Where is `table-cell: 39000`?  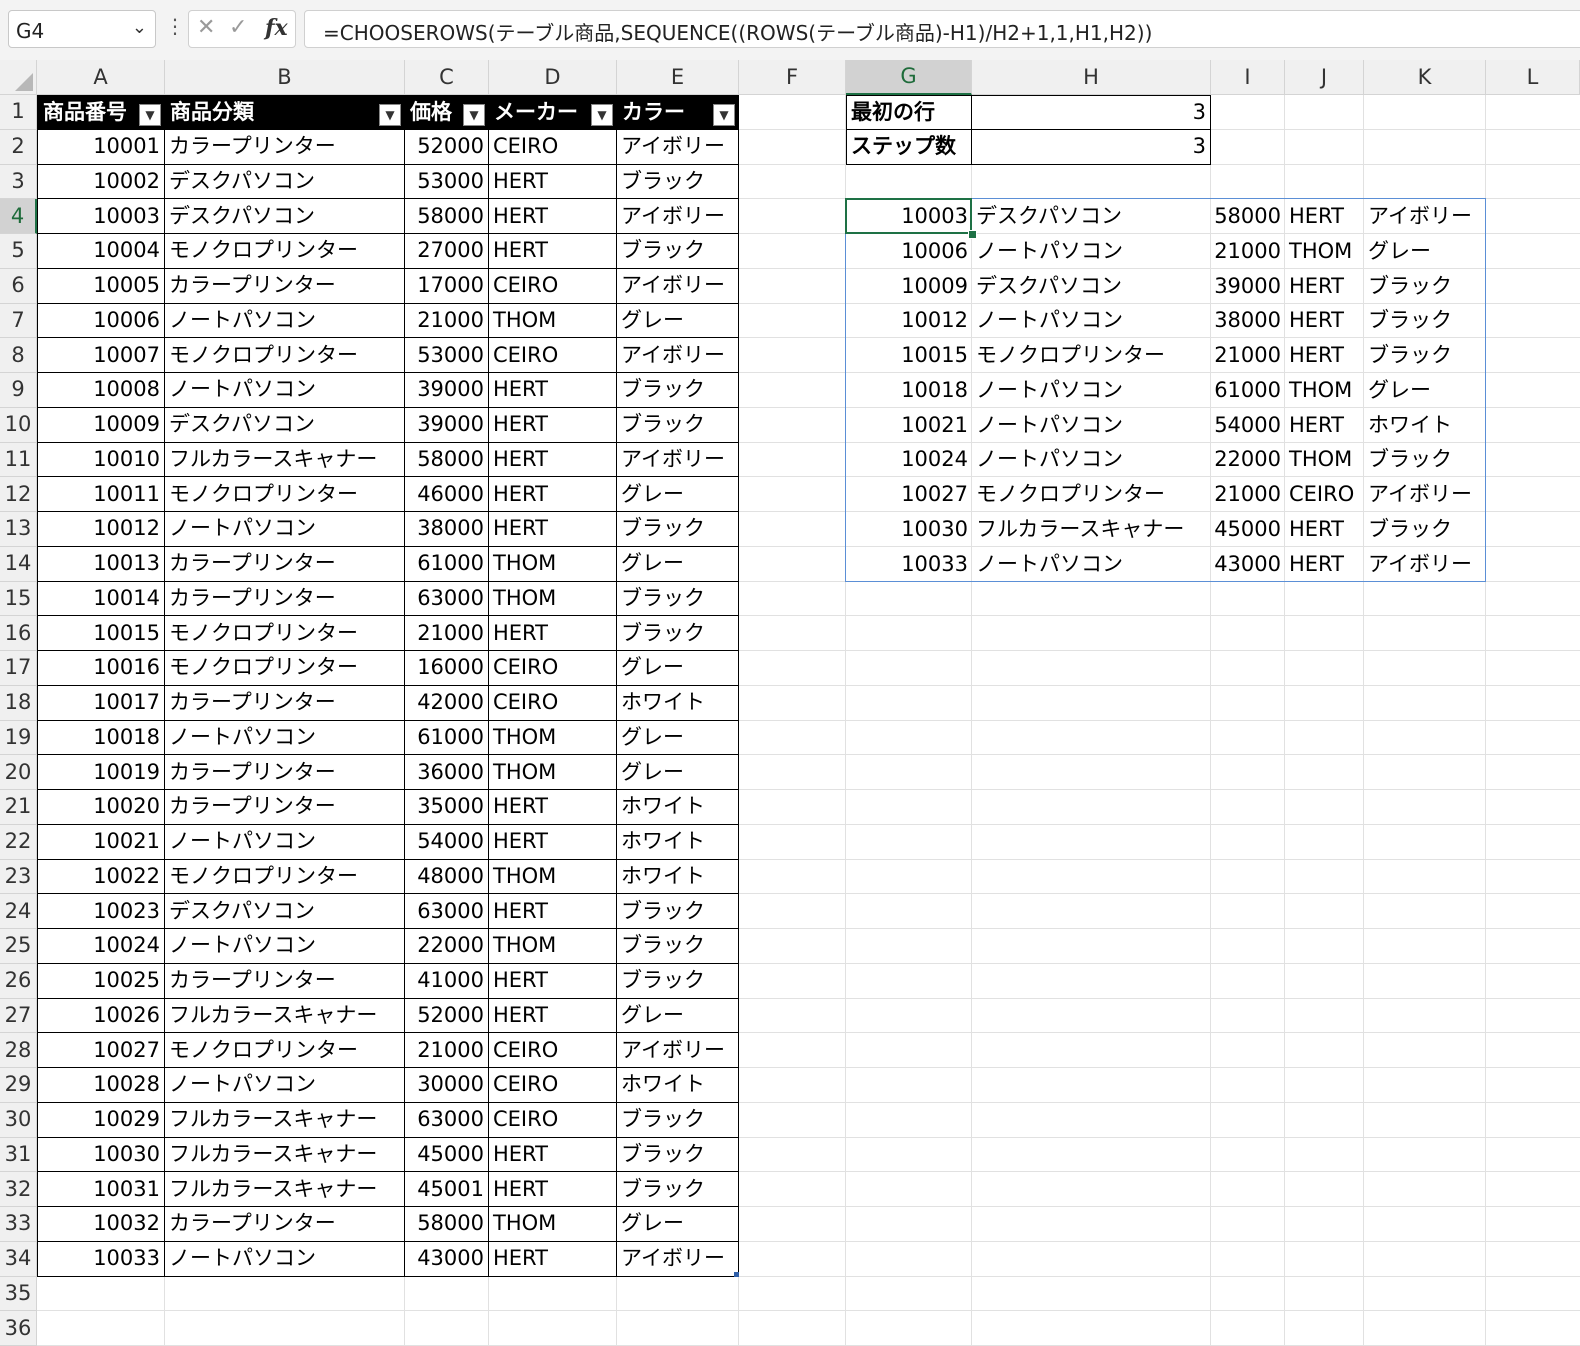
table-cell: 39000 is located at coordinates (447, 390).